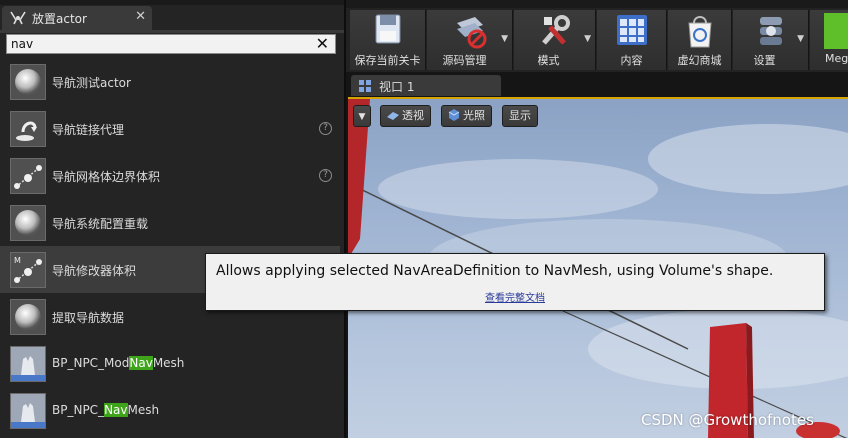  Describe the element at coordinates (727, 420) in the screenshot. I see `watermark: CSDN @Growthofnotes` at that location.